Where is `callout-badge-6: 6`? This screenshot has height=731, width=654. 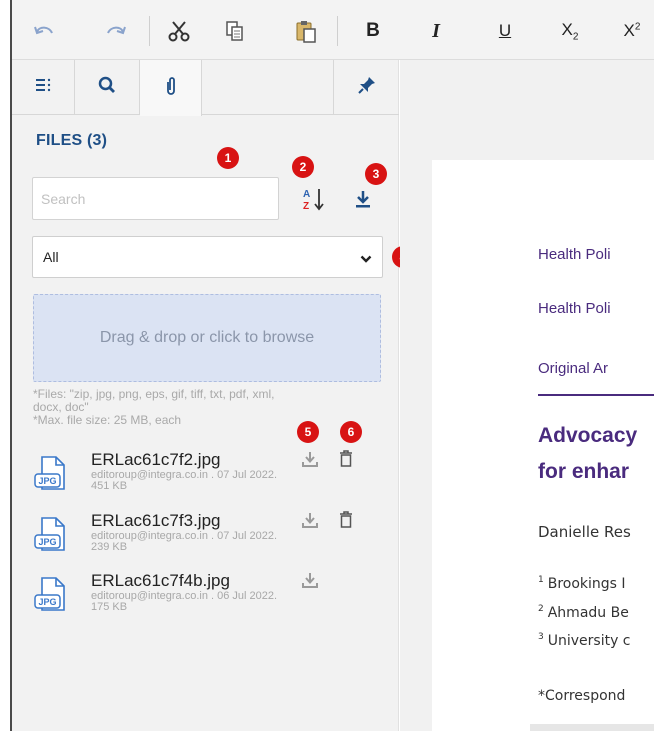 callout-badge-6: 6 is located at coordinates (351, 432).